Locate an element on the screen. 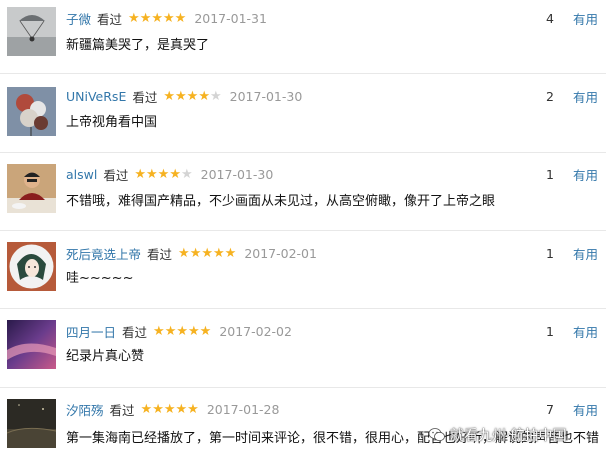 This screenshot has width=606, height=468. username-link: 汐陌殇 is located at coordinates (85, 409).